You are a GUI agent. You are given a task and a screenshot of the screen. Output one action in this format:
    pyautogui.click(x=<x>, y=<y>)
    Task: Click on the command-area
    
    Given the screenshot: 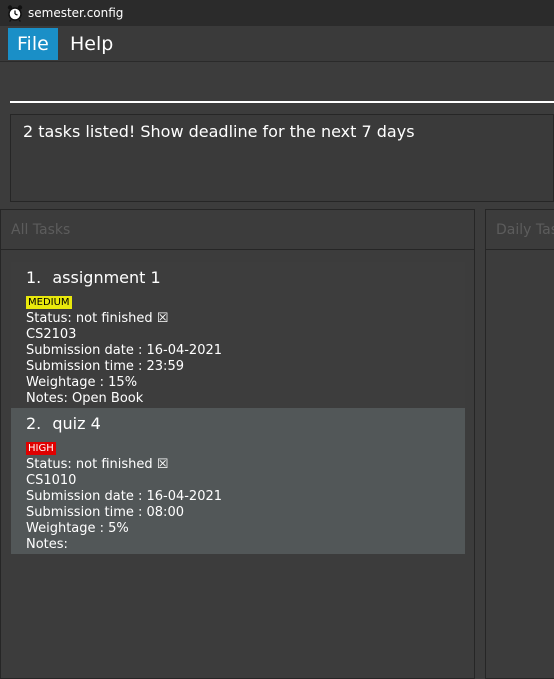 What is the action you would take?
    pyautogui.click(x=277, y=86)
    